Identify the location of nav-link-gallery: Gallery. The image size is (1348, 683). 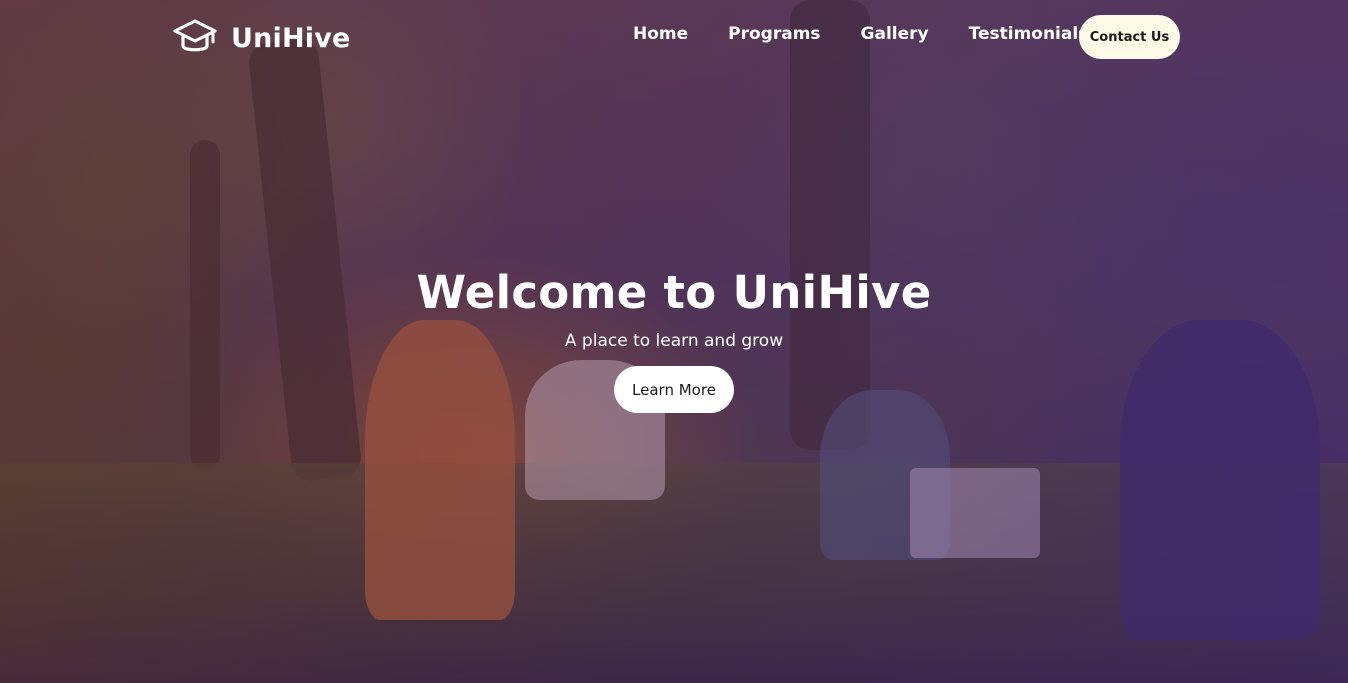
(895, 34).